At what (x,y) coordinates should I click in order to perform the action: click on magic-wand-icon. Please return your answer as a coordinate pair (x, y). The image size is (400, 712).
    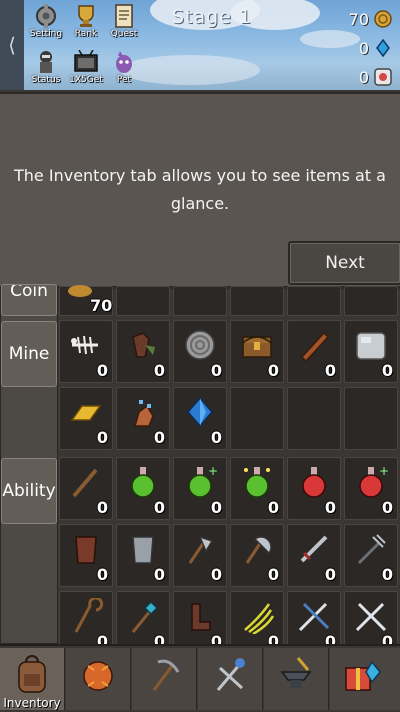
    Looking at the image, I should click on (145, 616).